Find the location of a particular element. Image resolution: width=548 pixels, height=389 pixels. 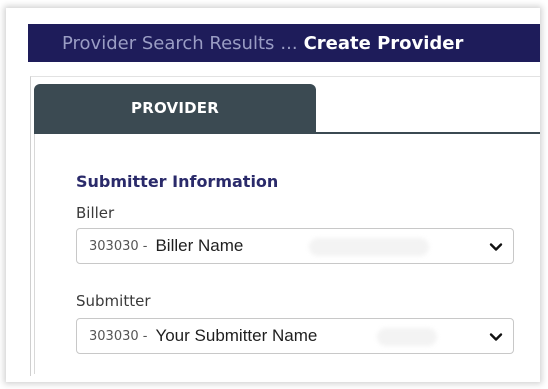

submitter-select: 303030 - Your Submitter Name is located at coordinates (295, 336).